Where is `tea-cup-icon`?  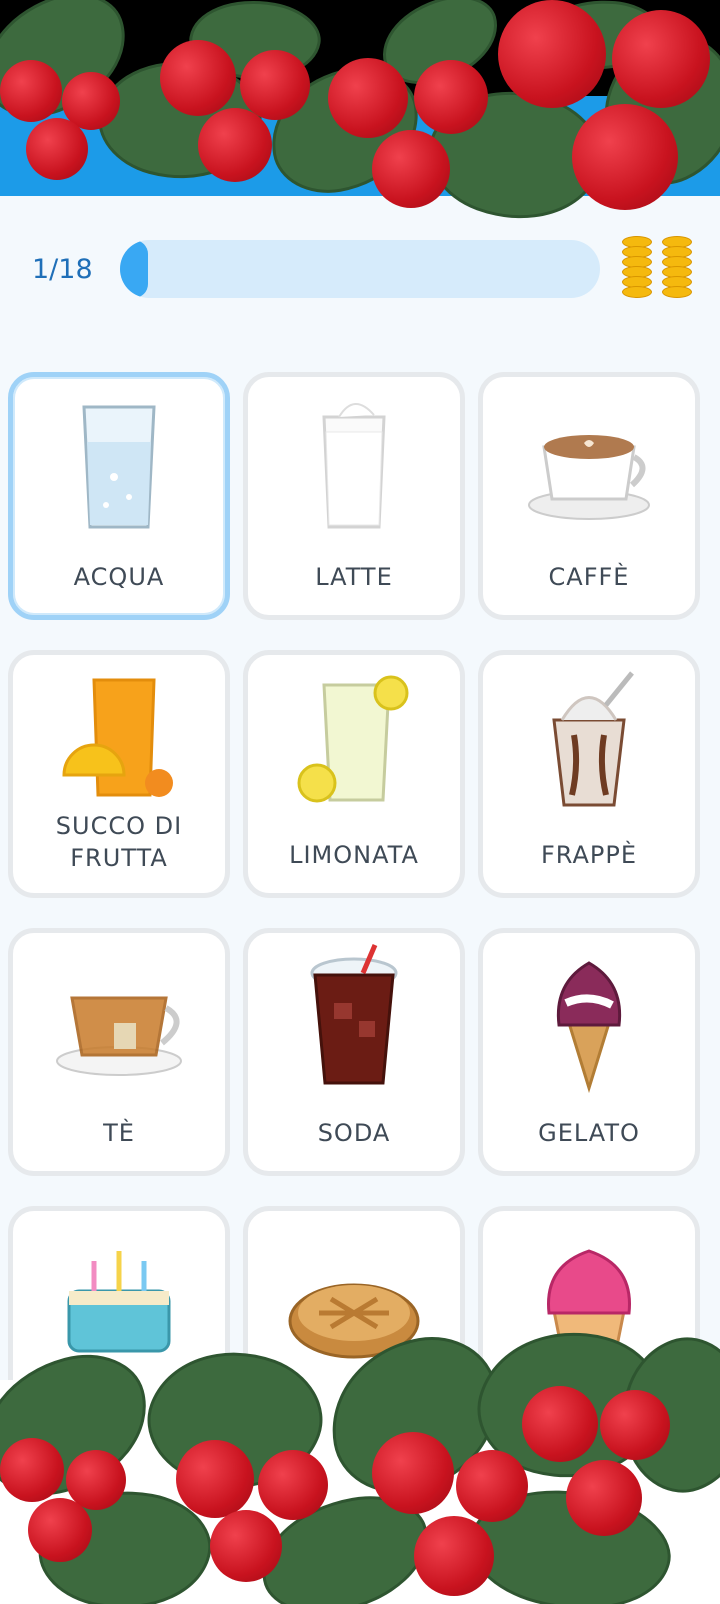 tea-cup-icon is located at coordinates (119, 1018).